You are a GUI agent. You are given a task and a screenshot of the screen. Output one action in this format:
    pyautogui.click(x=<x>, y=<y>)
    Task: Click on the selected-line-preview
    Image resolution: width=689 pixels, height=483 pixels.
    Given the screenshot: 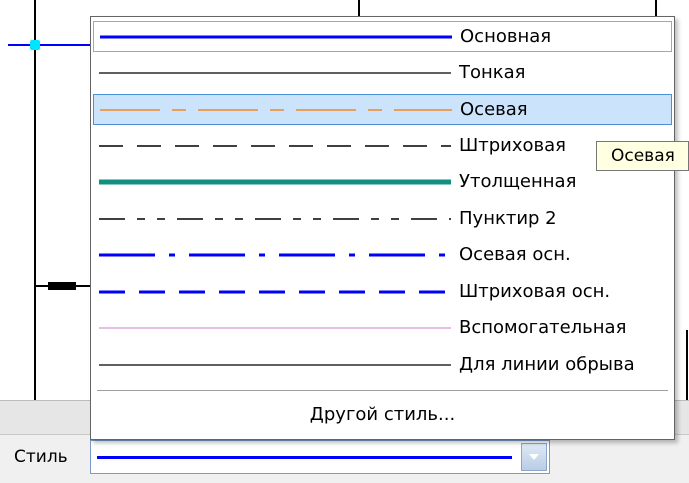 What is the action you would take?
    pyautogui.click(x=304, y=457)
    